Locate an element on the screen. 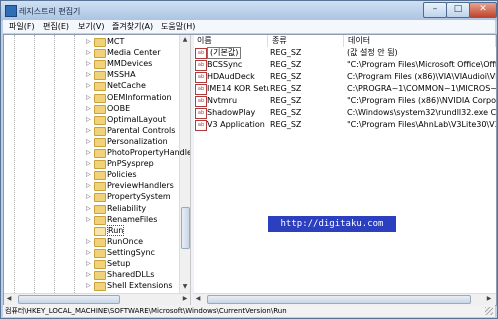 The width and height of the screenshot is (498, 319). value-data: C:\Program Files (x86)\VIA\VIAudioi\VDe is located at coordinates (421, 76).